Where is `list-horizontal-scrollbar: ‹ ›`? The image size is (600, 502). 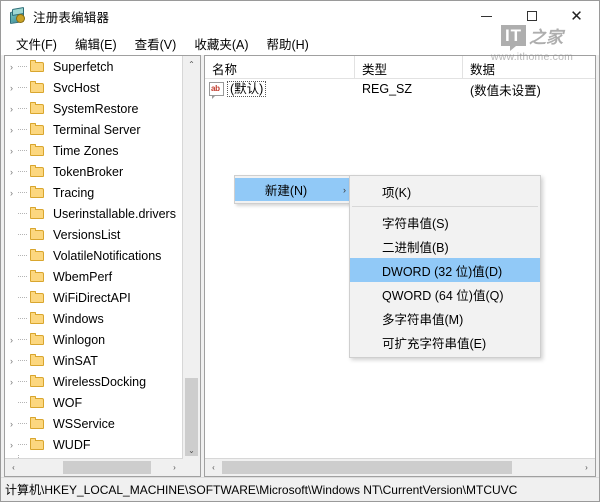
list-horizontal-scrollbar: ‹ › is located at coordinates (400, 467).